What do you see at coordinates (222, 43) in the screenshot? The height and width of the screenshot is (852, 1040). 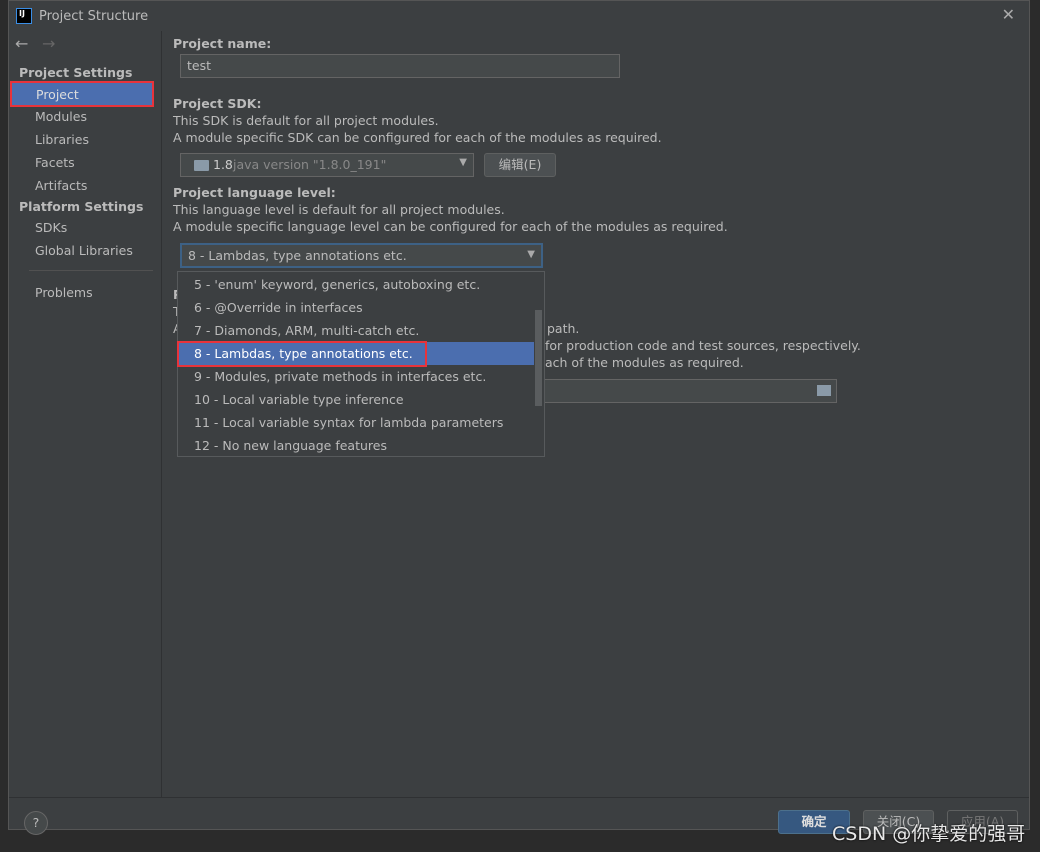 I see `project-name-label: Project name:` at bounding box center [222, 43].